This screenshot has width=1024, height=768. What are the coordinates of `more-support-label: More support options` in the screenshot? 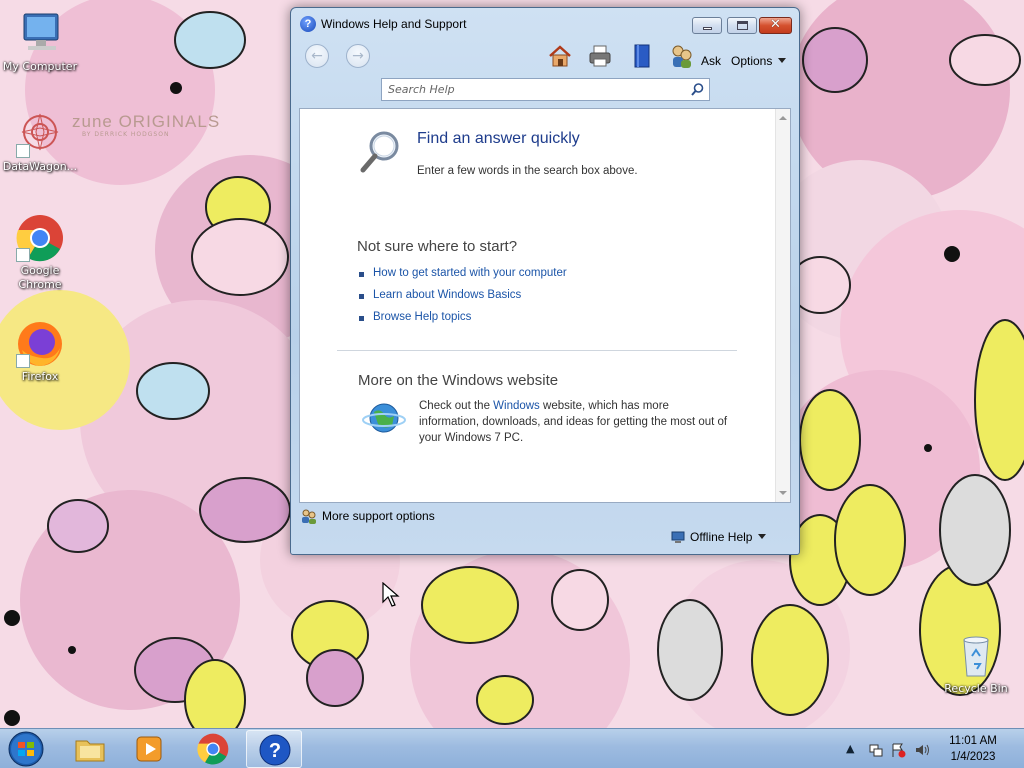 It's located at (378, 516).